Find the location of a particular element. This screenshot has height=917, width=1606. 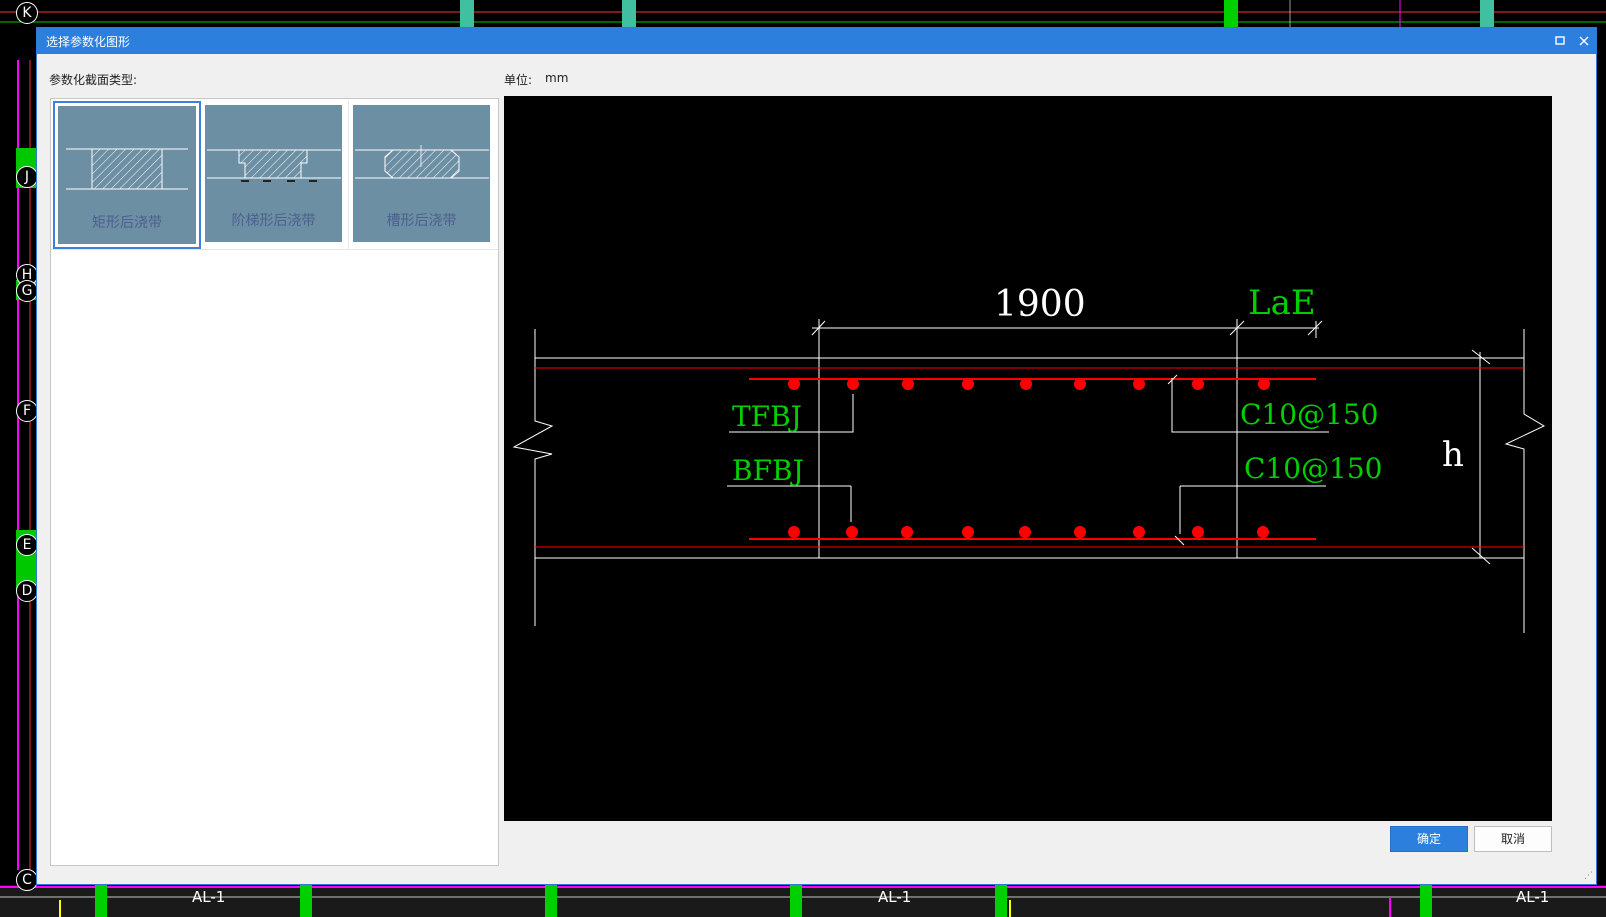

close-icon is located at coordinates (1584, 41).